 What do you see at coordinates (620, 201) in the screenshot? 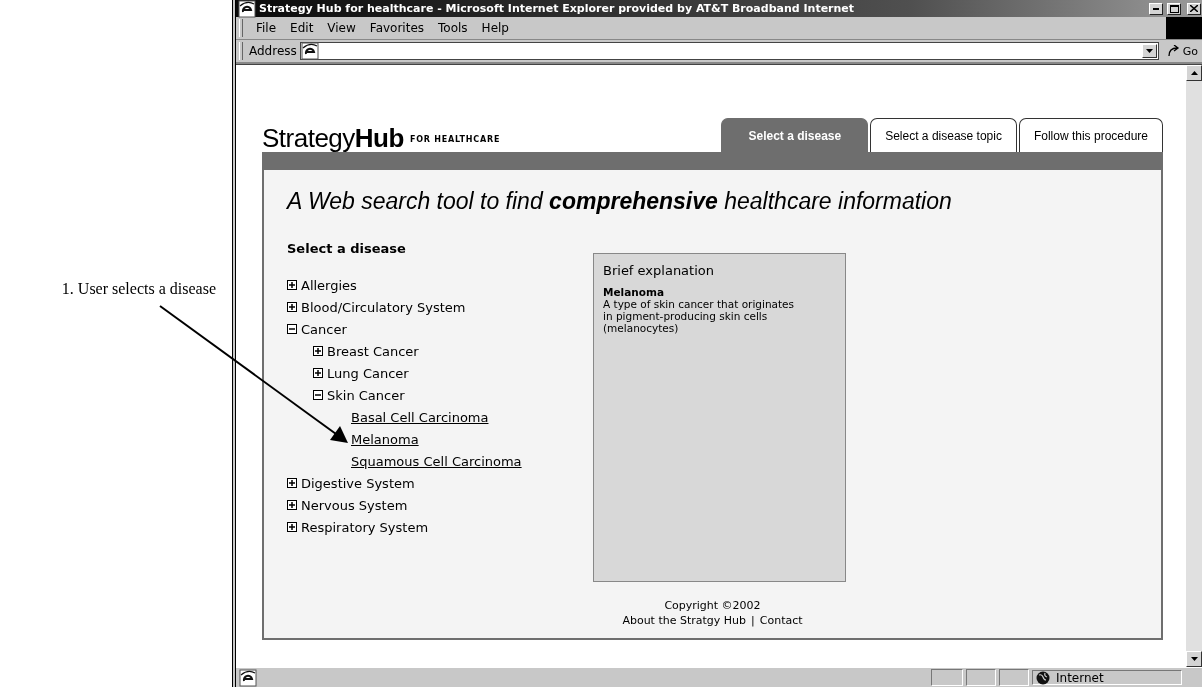
I see `headline: A Web search tool to find comprehensive healthcare information` at bounding box center [620, 201].